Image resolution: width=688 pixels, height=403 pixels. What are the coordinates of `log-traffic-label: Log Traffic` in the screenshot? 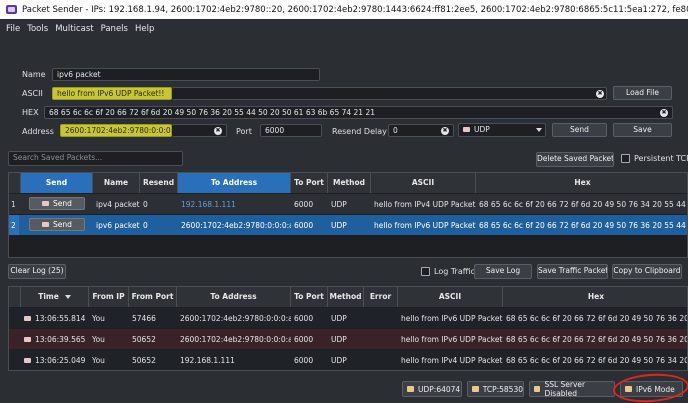 It's located at (454, 271).